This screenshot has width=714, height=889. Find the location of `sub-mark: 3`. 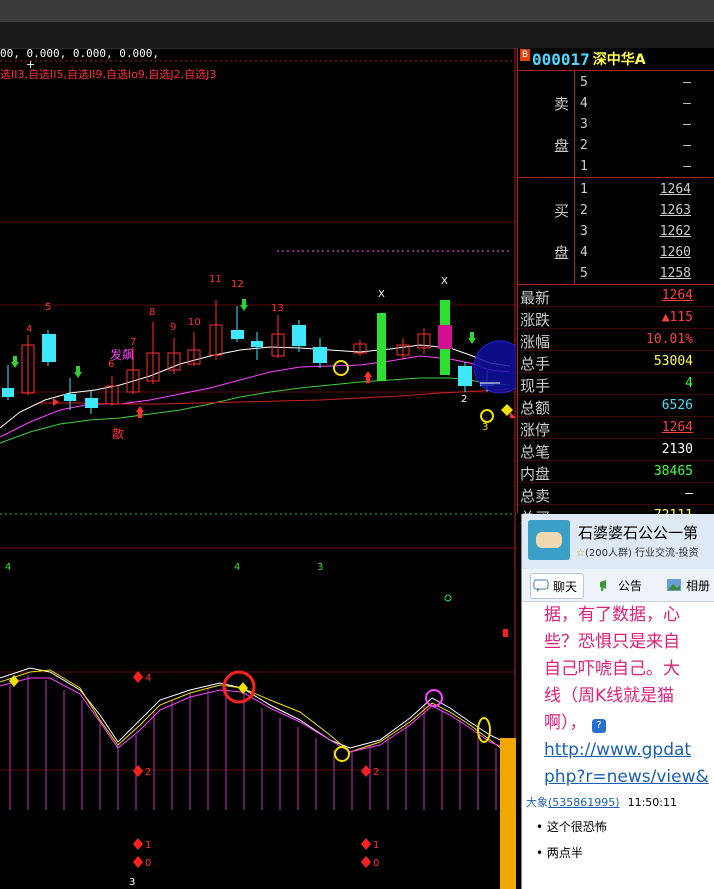

sub-mark: 3 is located at coordinates (485, 427).